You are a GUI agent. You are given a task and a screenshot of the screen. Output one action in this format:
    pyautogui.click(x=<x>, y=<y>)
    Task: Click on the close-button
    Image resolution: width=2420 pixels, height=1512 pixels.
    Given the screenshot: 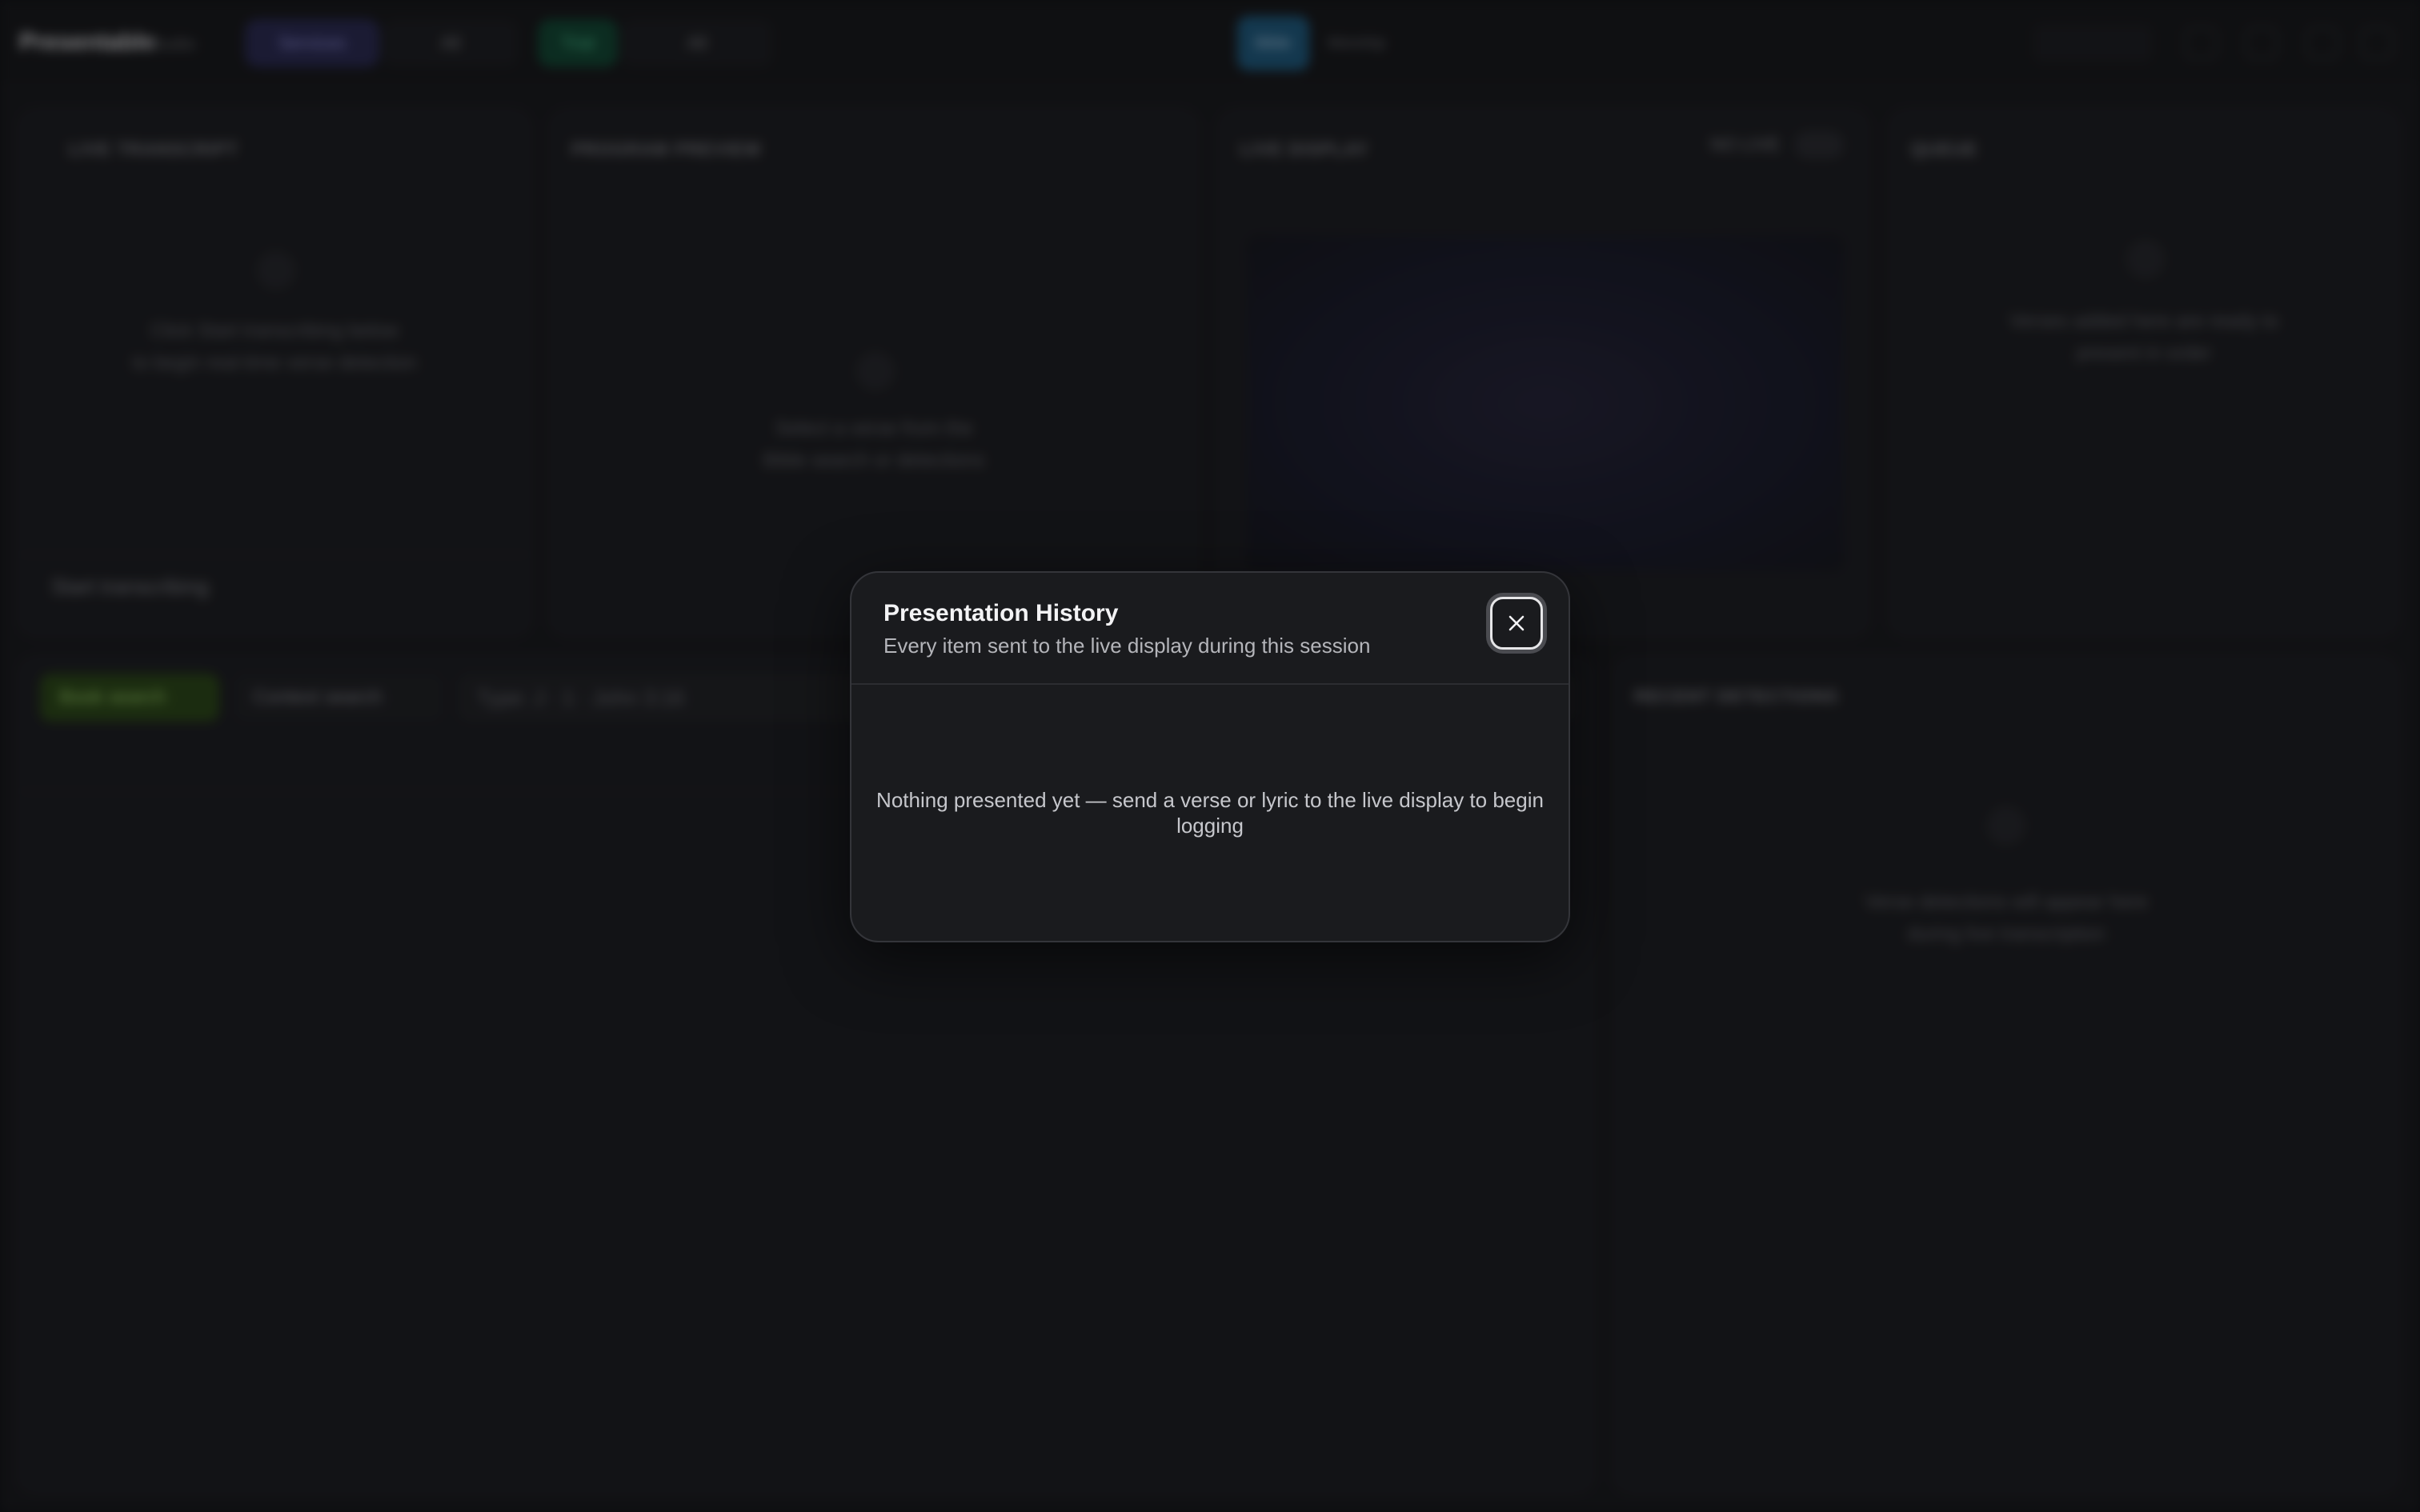 What is the action you would take?
    pyautogui.click(x=1516, y=623)
    